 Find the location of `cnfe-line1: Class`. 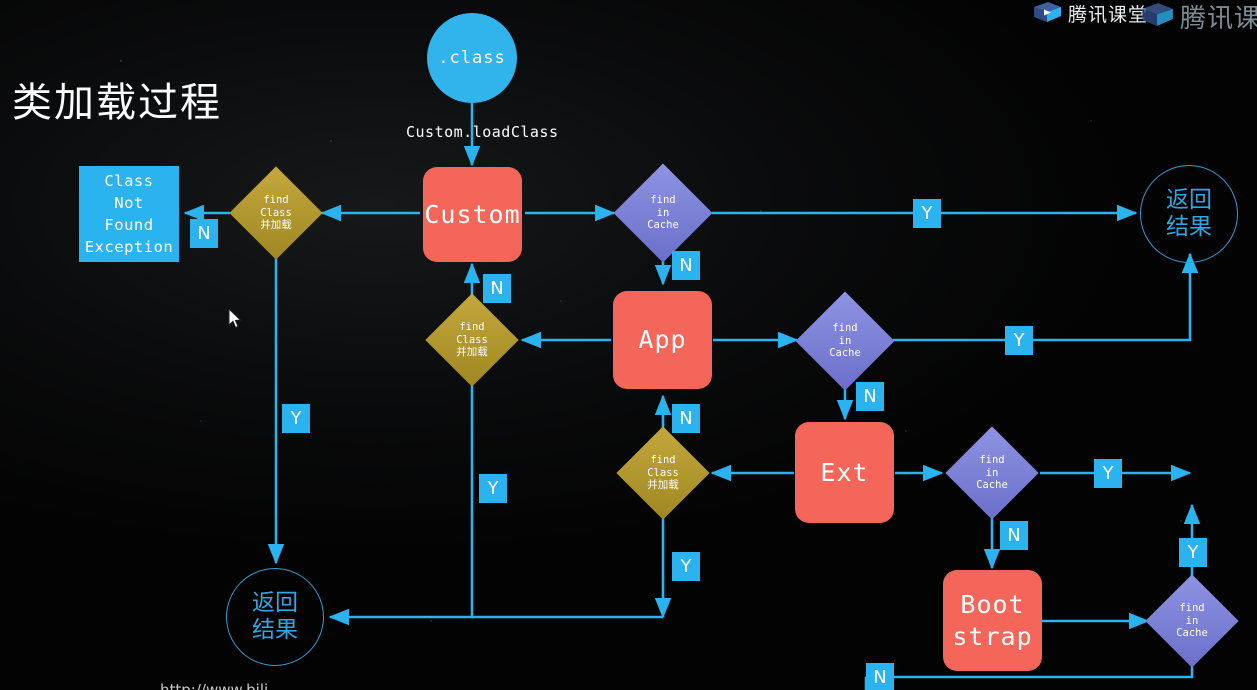

cnfe-line1: Class is located at coordinates (129, 181).